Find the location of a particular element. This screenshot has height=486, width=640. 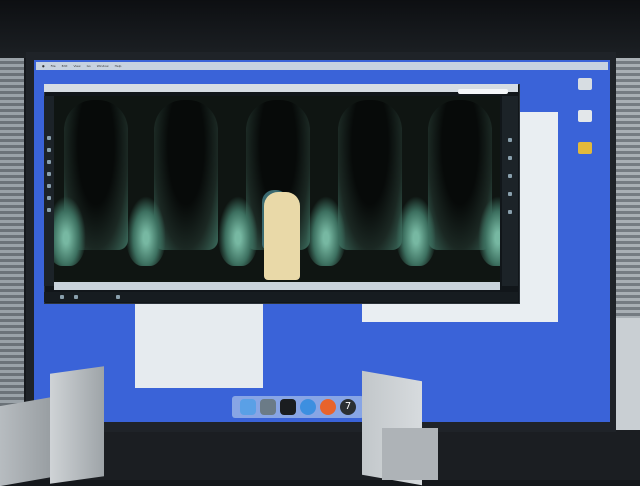

canvas-status-bar is located at coordinates (277, 286).